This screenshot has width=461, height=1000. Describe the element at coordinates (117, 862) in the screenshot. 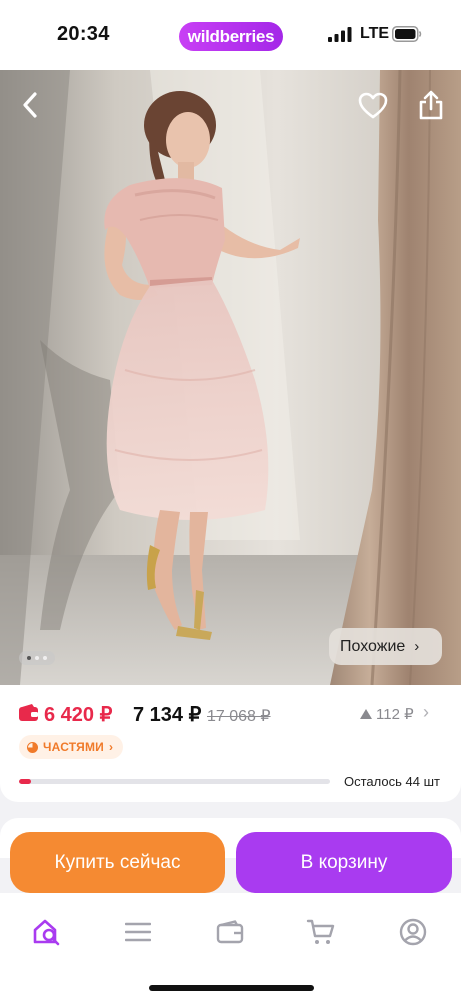

I see `buy-now-button: Купить сейчас` at that location.